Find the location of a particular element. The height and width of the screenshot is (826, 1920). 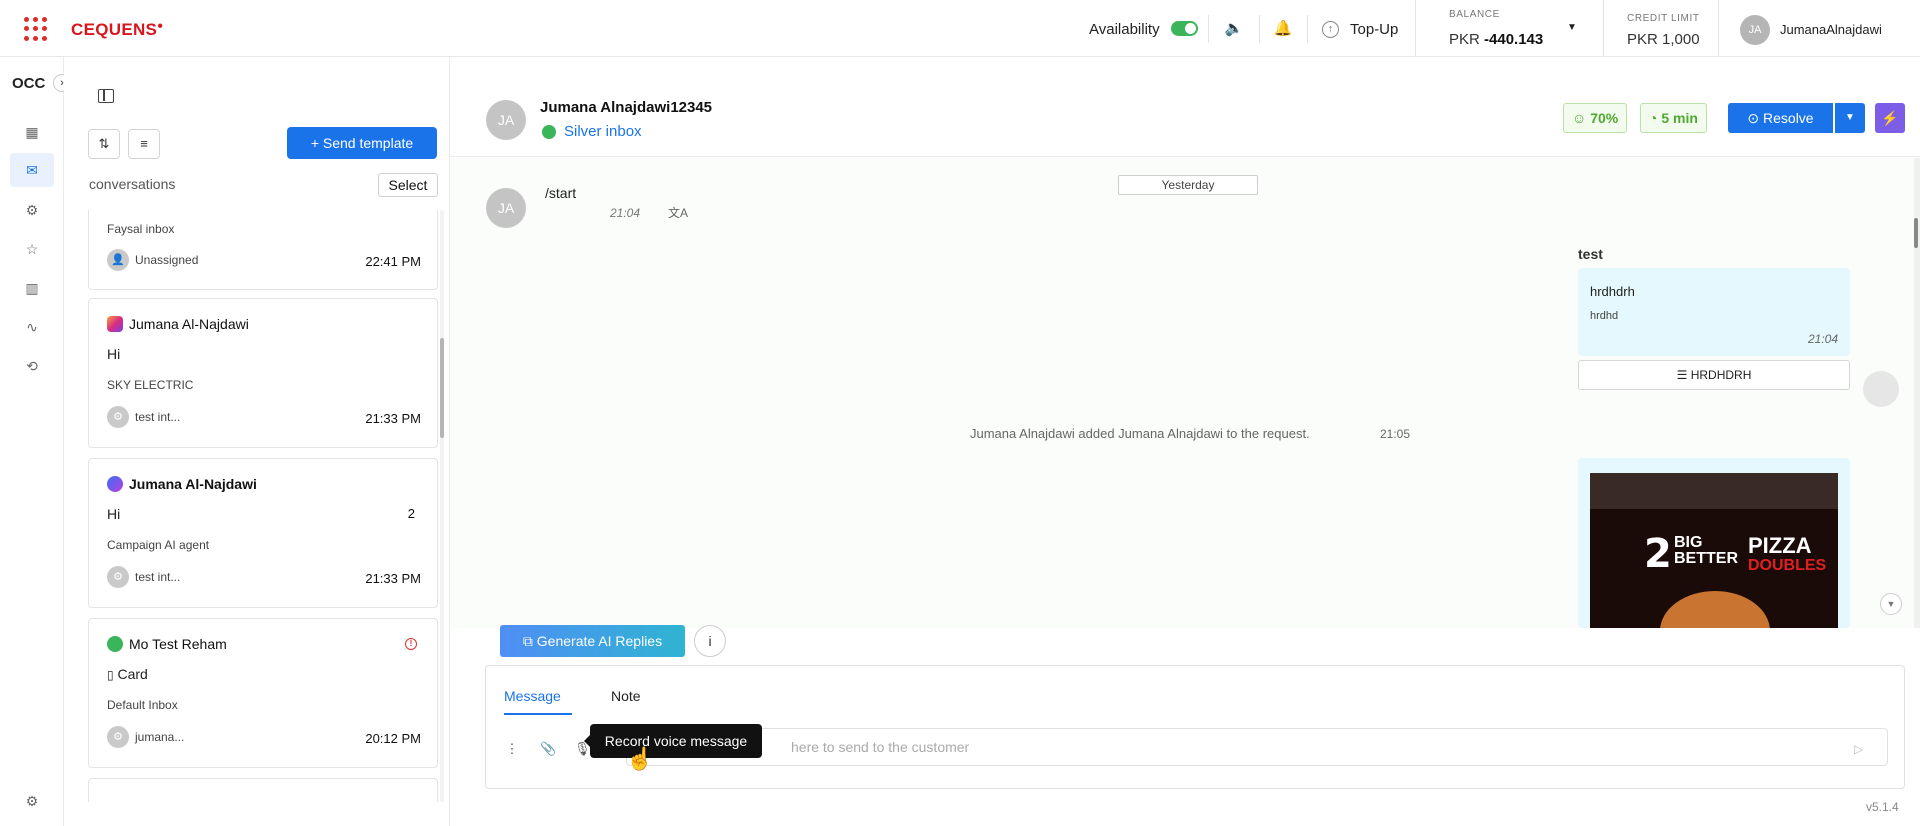

lightning-icon: ⚡ is located at coordinates (1890, 118).